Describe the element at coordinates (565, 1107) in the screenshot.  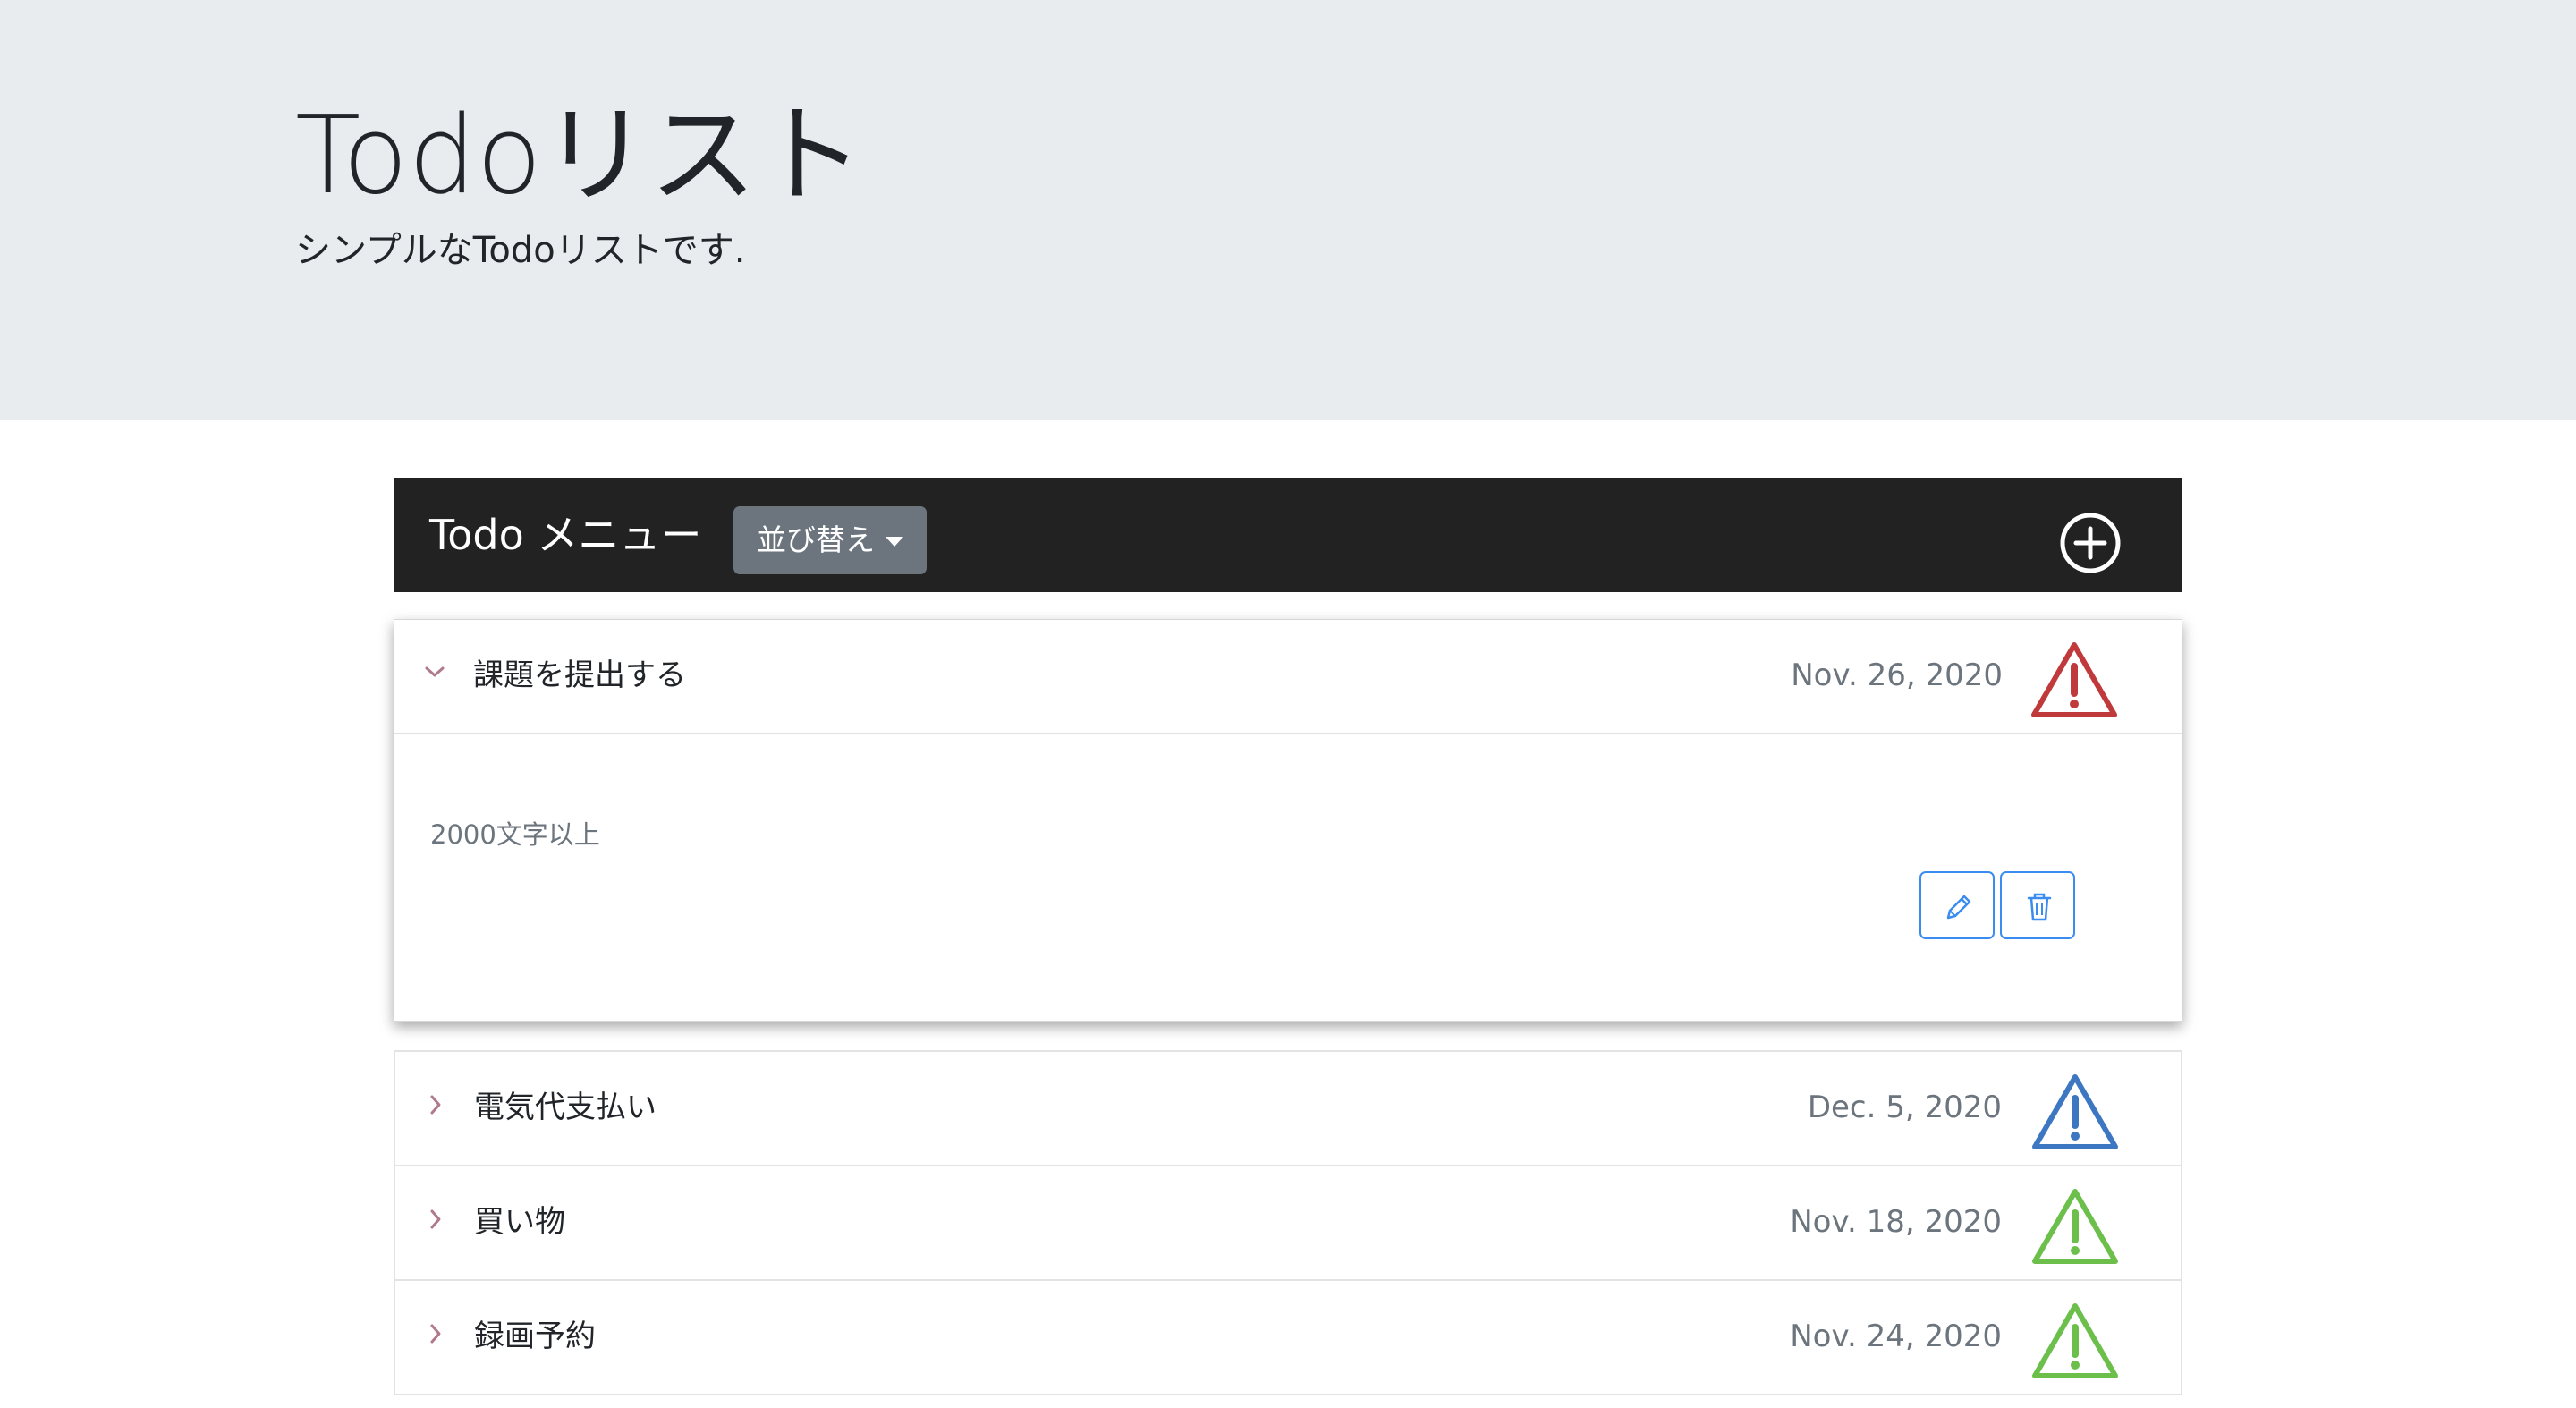
I see `todo-title: 電気代支払い` at that location.